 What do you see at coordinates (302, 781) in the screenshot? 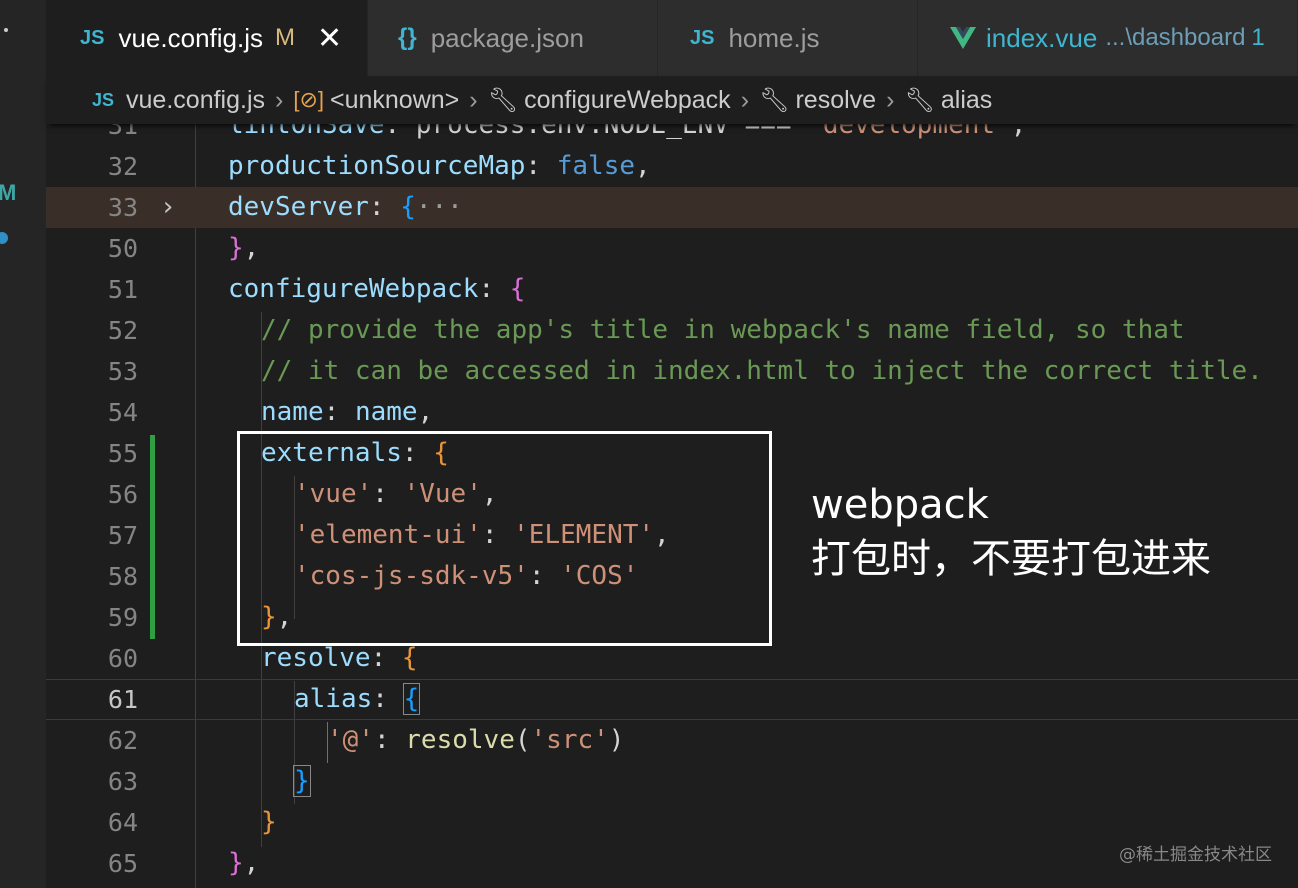
I see `code-token-matched-bracket: }` at bounding box center [302, 781].